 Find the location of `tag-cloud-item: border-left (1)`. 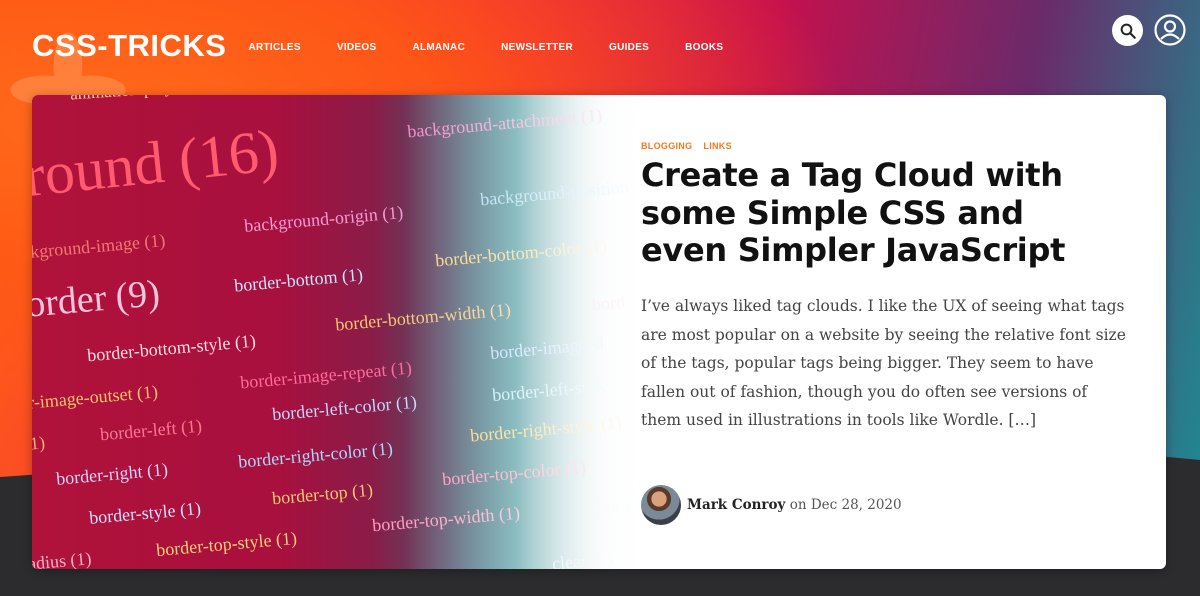

tag-cloud-item: border-left (1) is located at coordinates (151, 430).